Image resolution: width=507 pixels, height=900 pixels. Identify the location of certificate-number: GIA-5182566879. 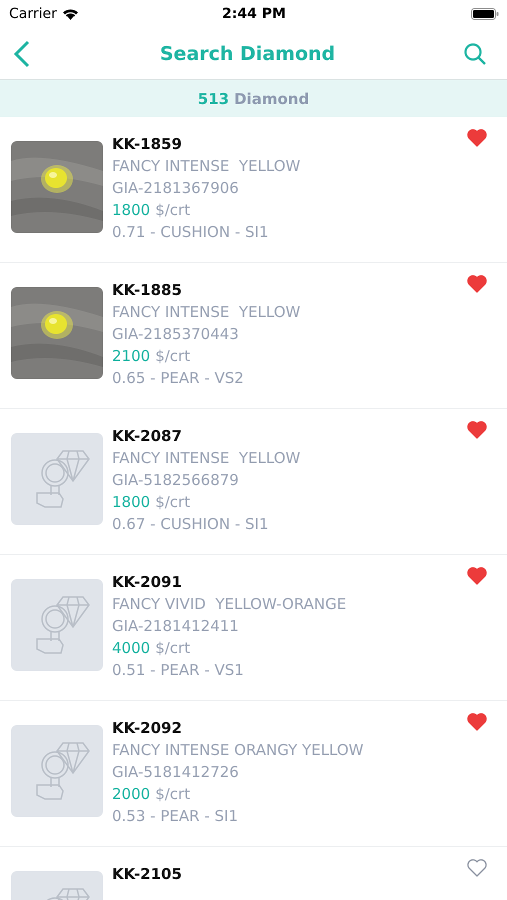
(175, 480).